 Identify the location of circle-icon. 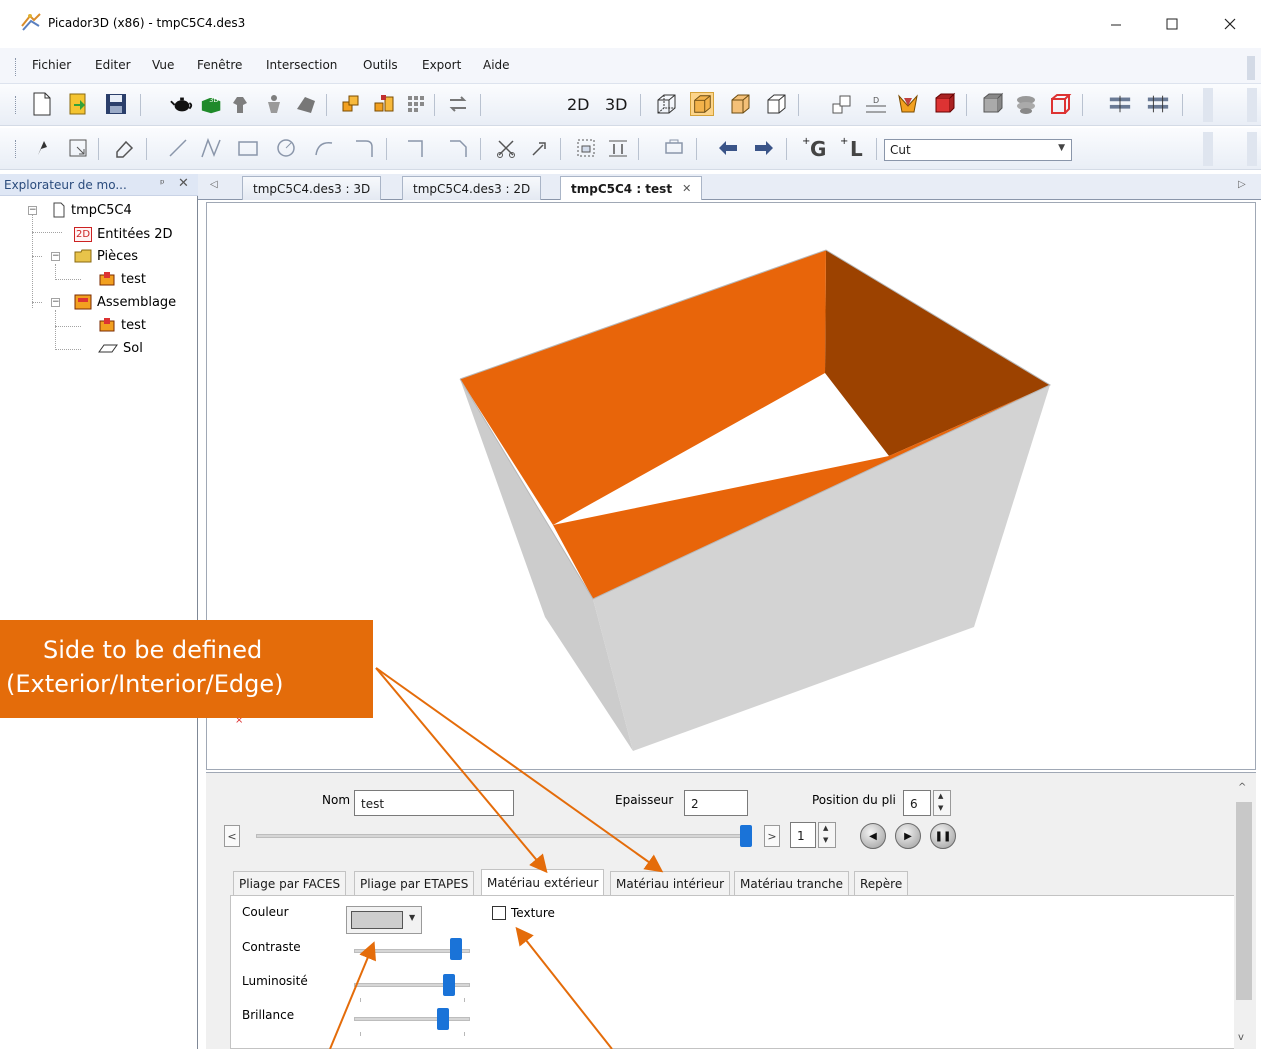
(286, 148).